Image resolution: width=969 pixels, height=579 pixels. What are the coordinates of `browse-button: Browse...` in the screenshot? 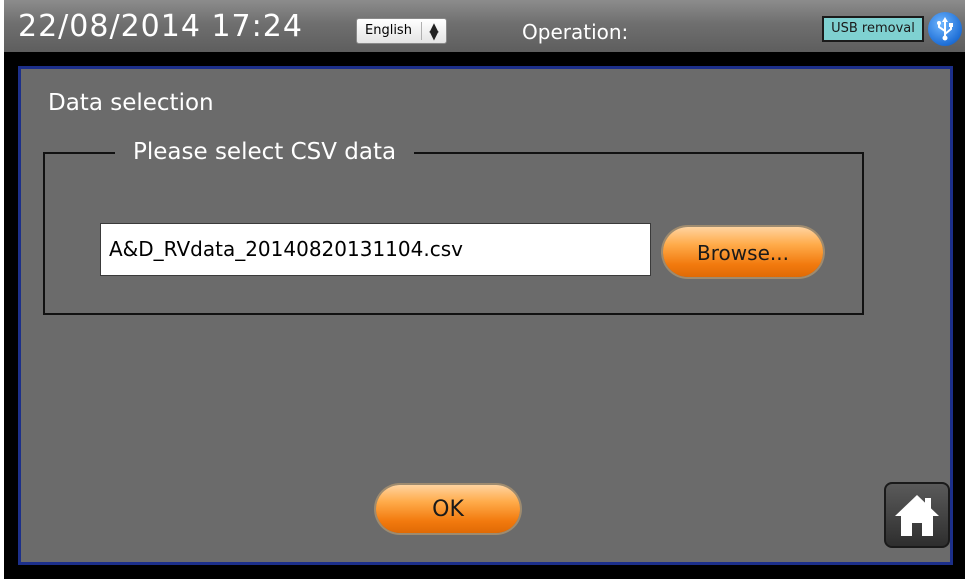 It's located at (743, 252).